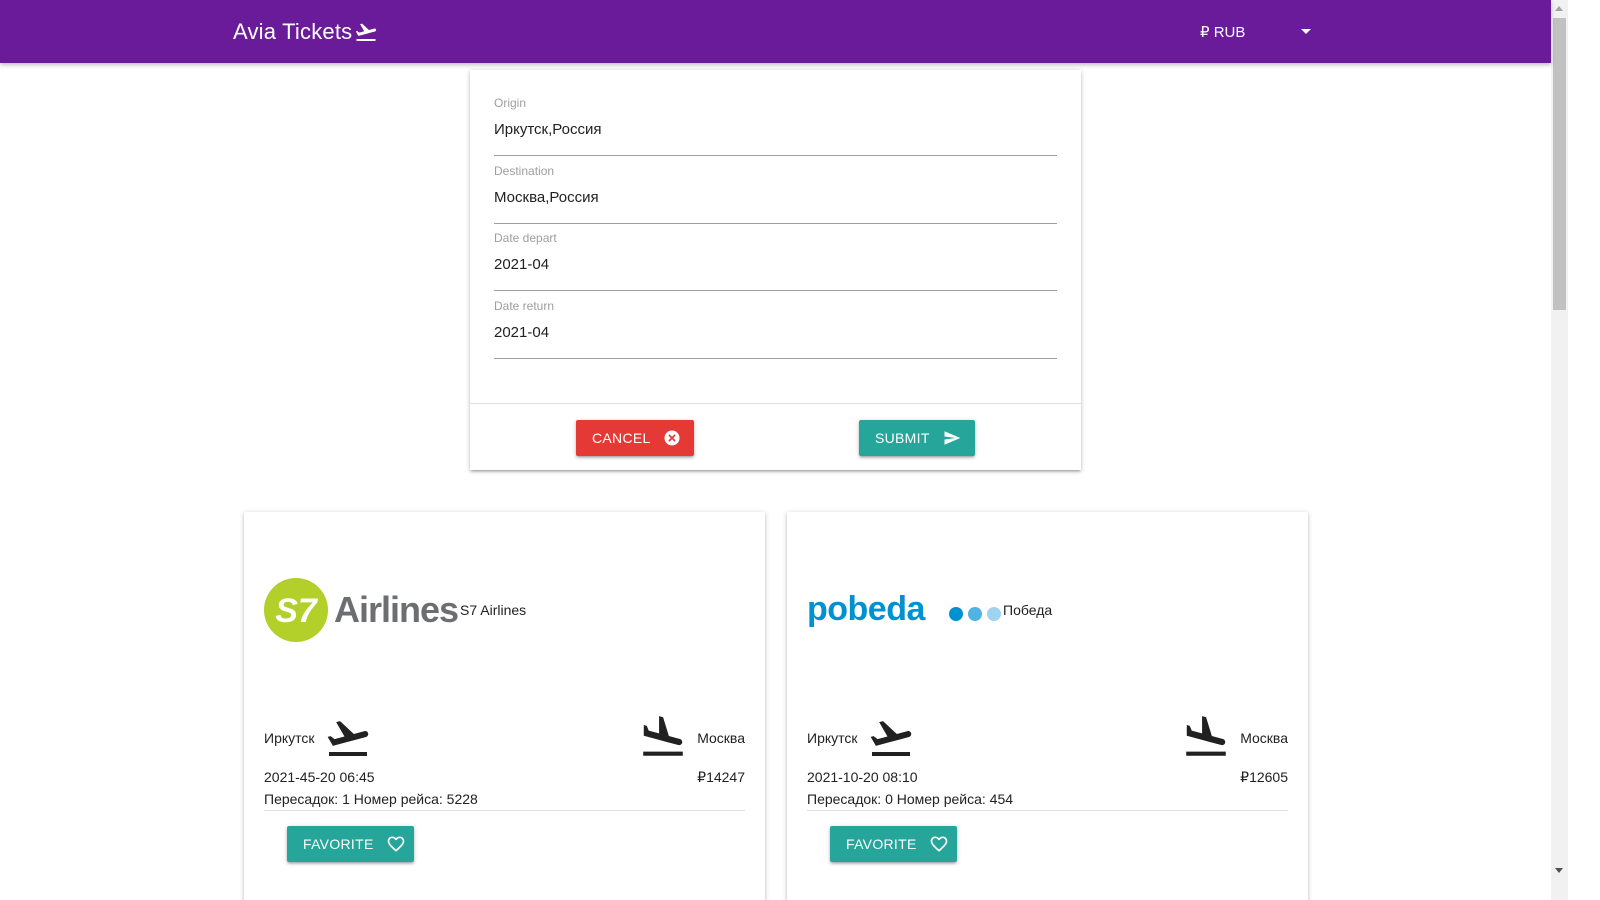  What do you see at coordinates (1223, 32) in the screenshot?
I see `currency-value: ₽ RUB` at bounding box center [1223, 32].